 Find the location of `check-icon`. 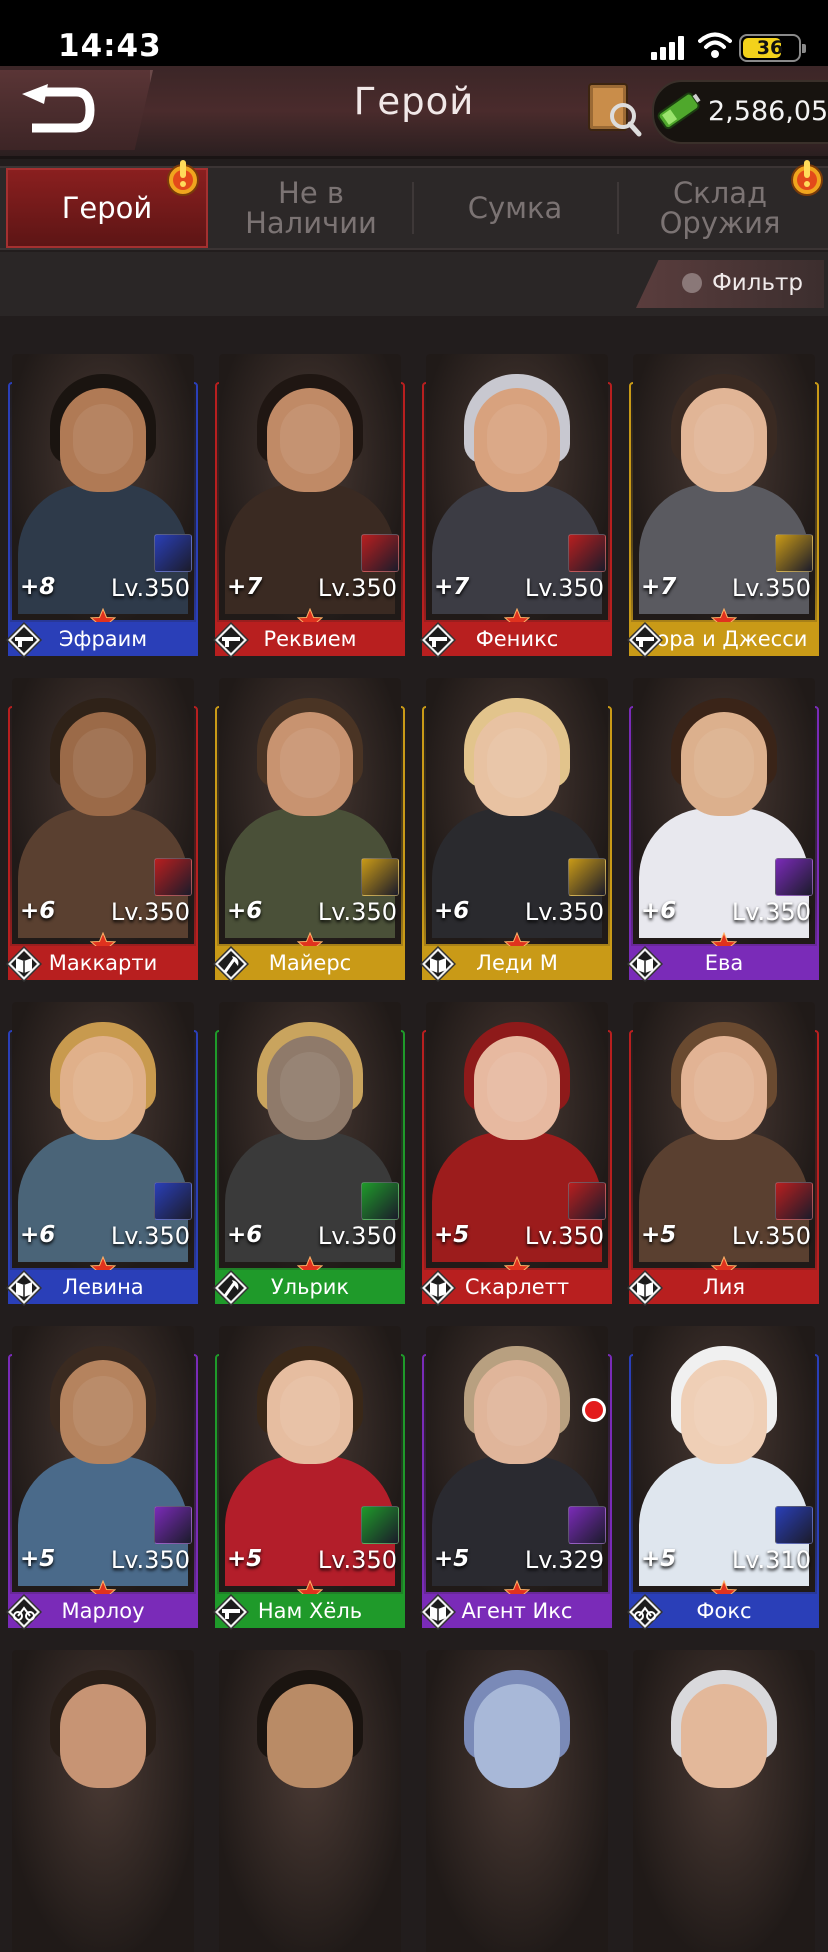

check-icon is located at coordinates (692, 283).